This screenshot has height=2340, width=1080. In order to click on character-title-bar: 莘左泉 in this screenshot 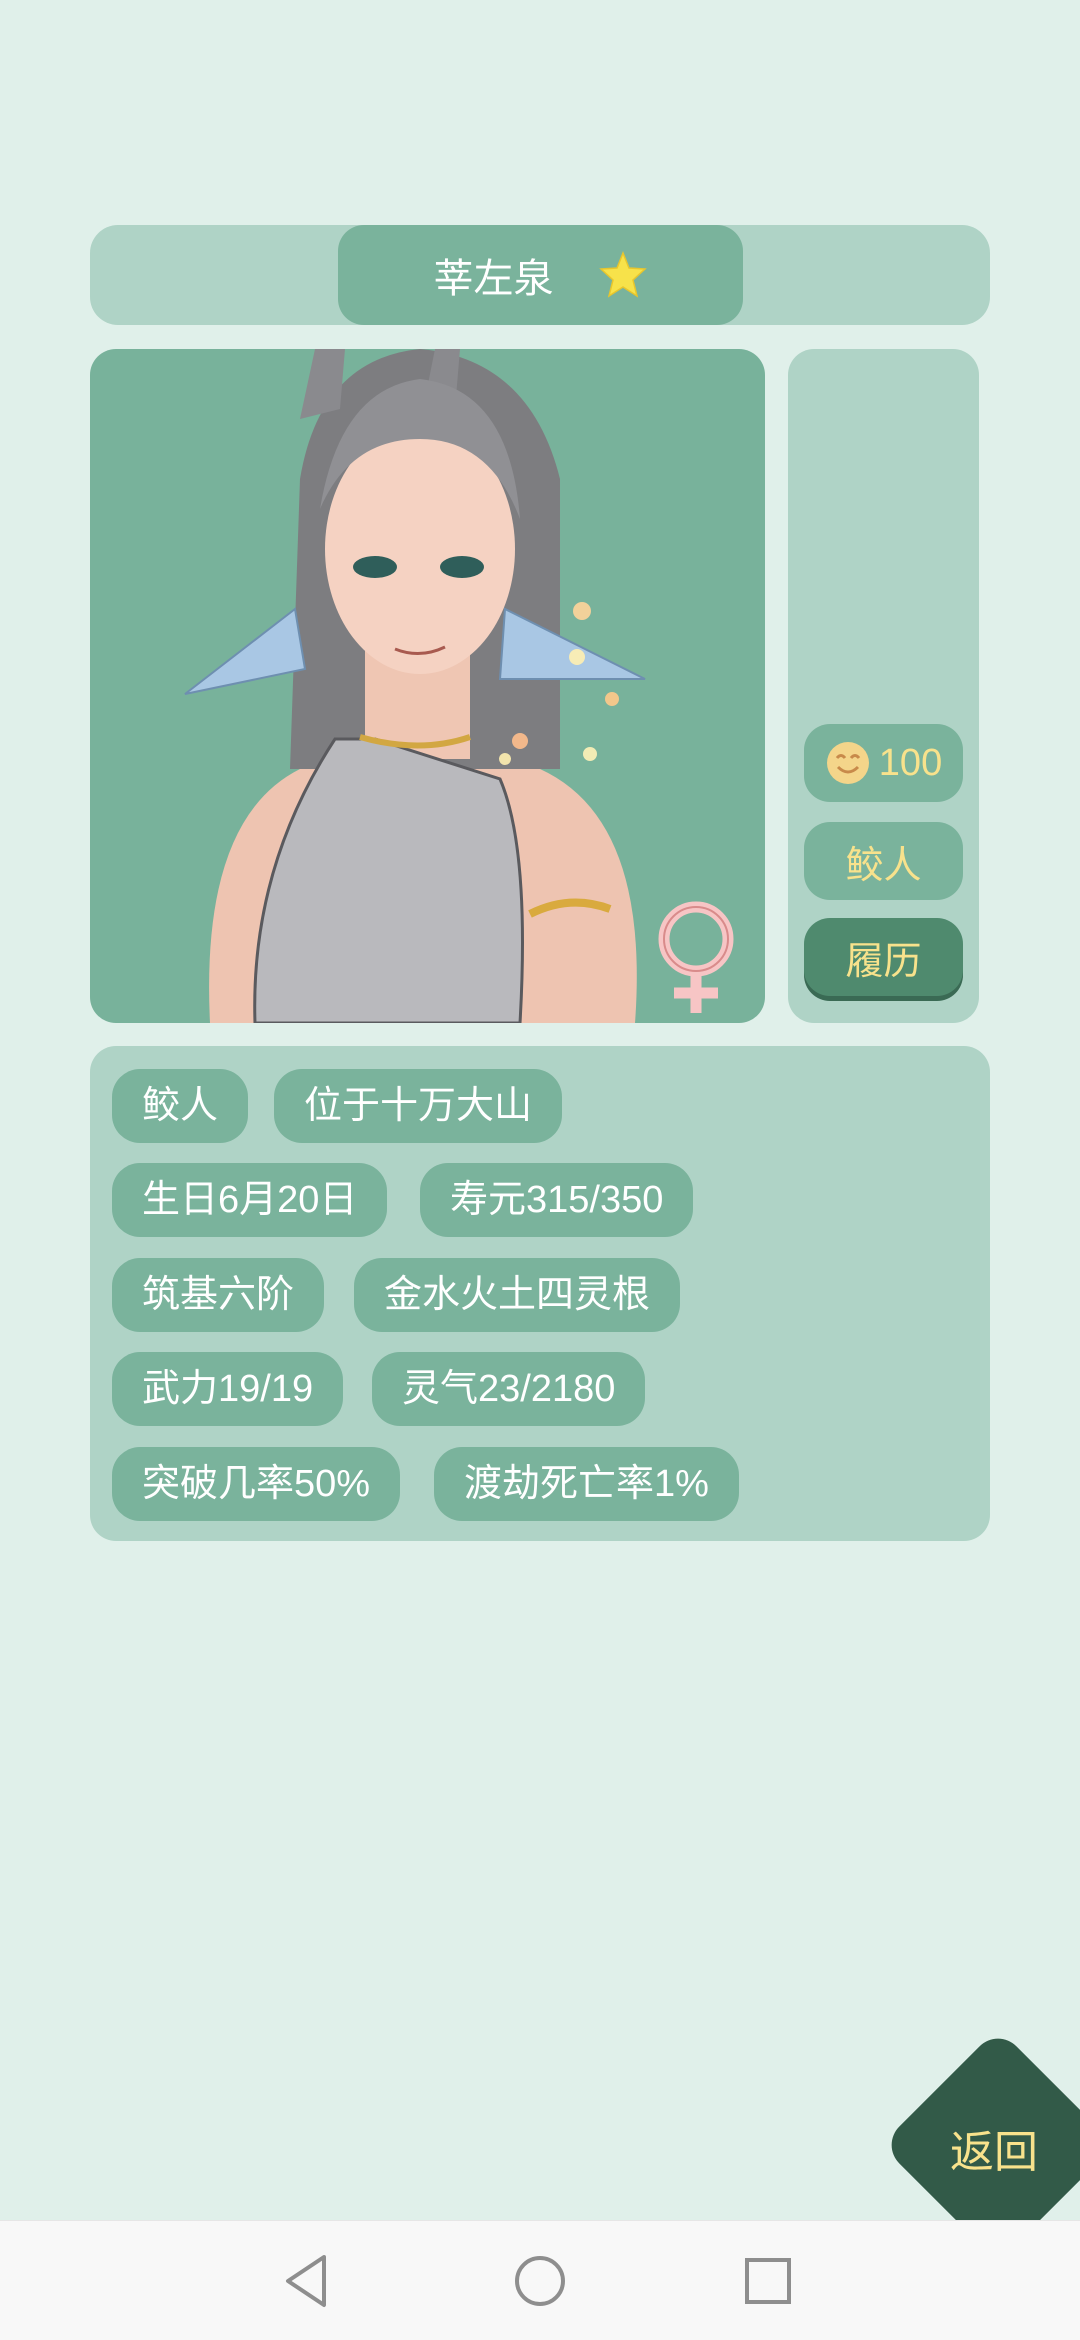, I will do `click(540, 275)`.